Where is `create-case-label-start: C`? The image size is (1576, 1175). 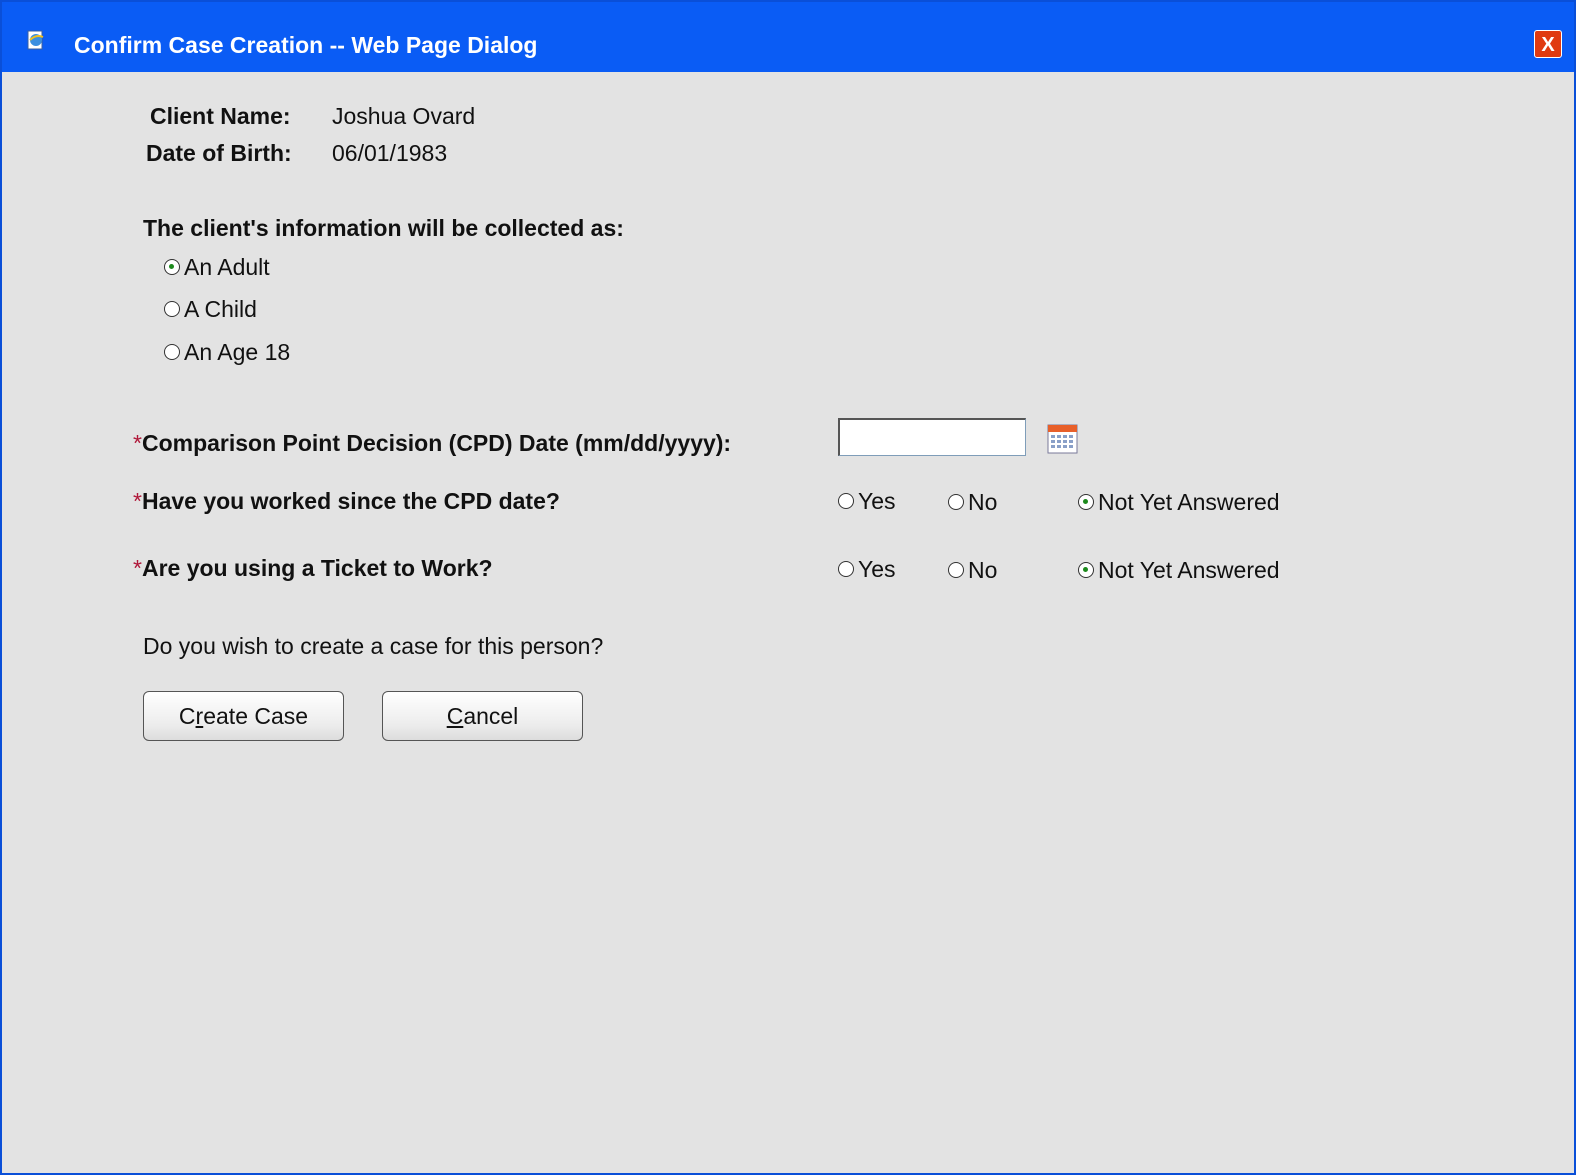
create-case-label-start: C is located at coordinates (187, 716).